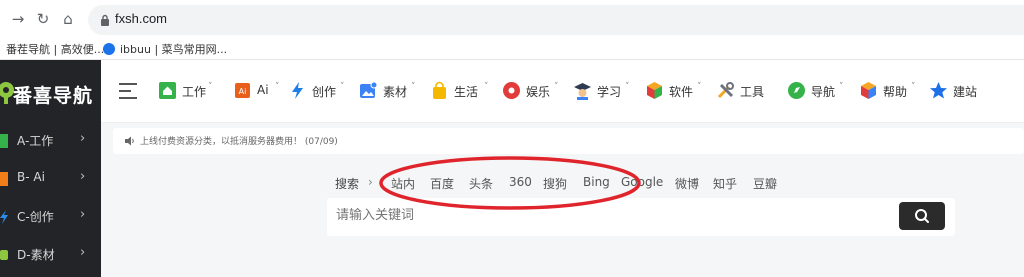 The height and width of the screenshot is (277, 1024). What do you see at coordinates (687, 183) in the screenshot?
I see `search-tab-weibo: 微博` at bounding box center [687, 183].